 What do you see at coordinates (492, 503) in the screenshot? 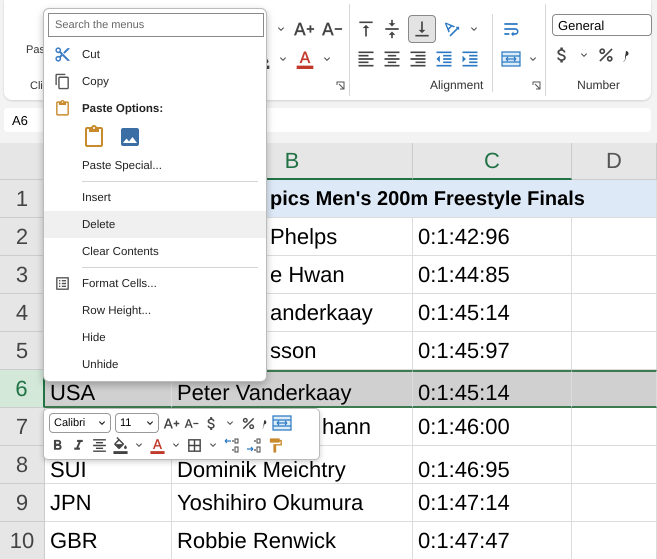
I see `table-cell: 0:1:47:14` at bounding box center [492, 503].